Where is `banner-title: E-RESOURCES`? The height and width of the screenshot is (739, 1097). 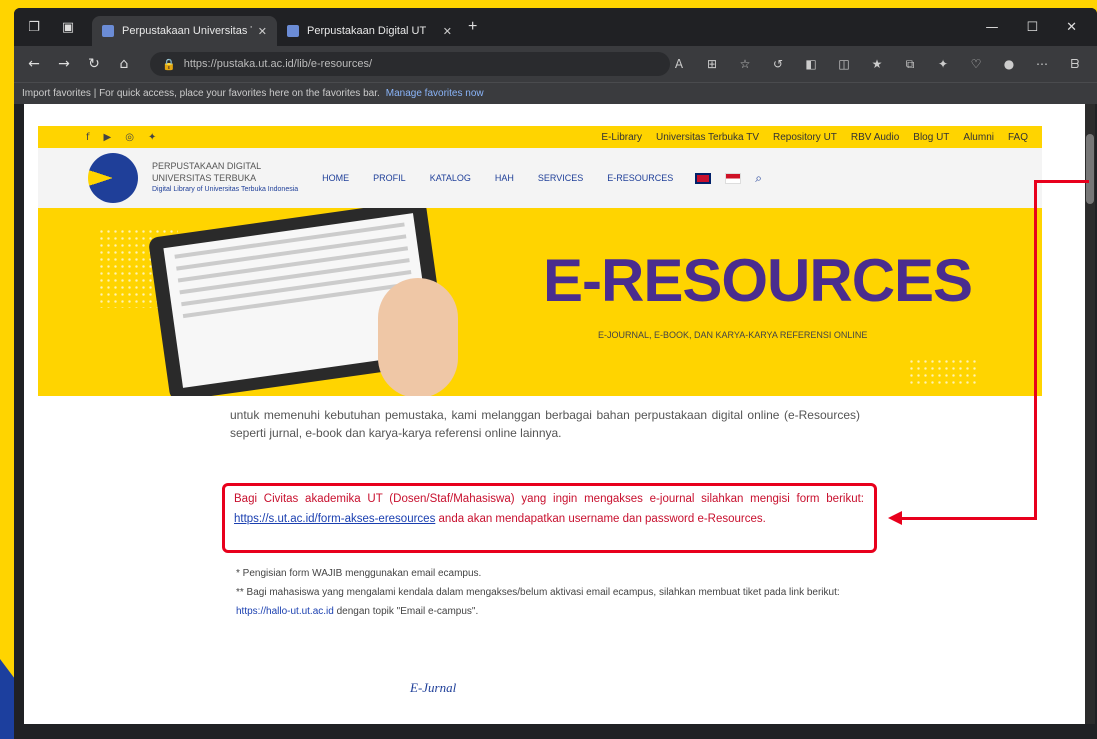
banner-title: E-RESOURCES is located at coordinates (758, 280).